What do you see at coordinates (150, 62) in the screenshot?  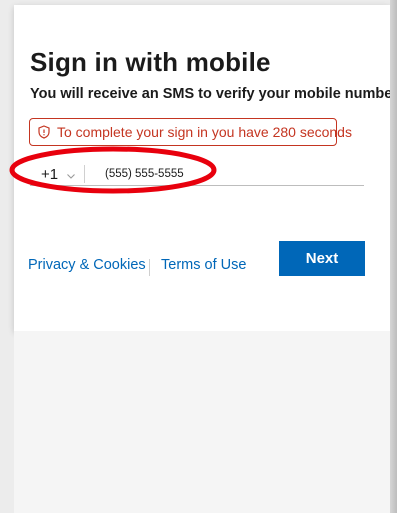 I see `page-title: Sign in with mobile` at bounding box center [150, 62].